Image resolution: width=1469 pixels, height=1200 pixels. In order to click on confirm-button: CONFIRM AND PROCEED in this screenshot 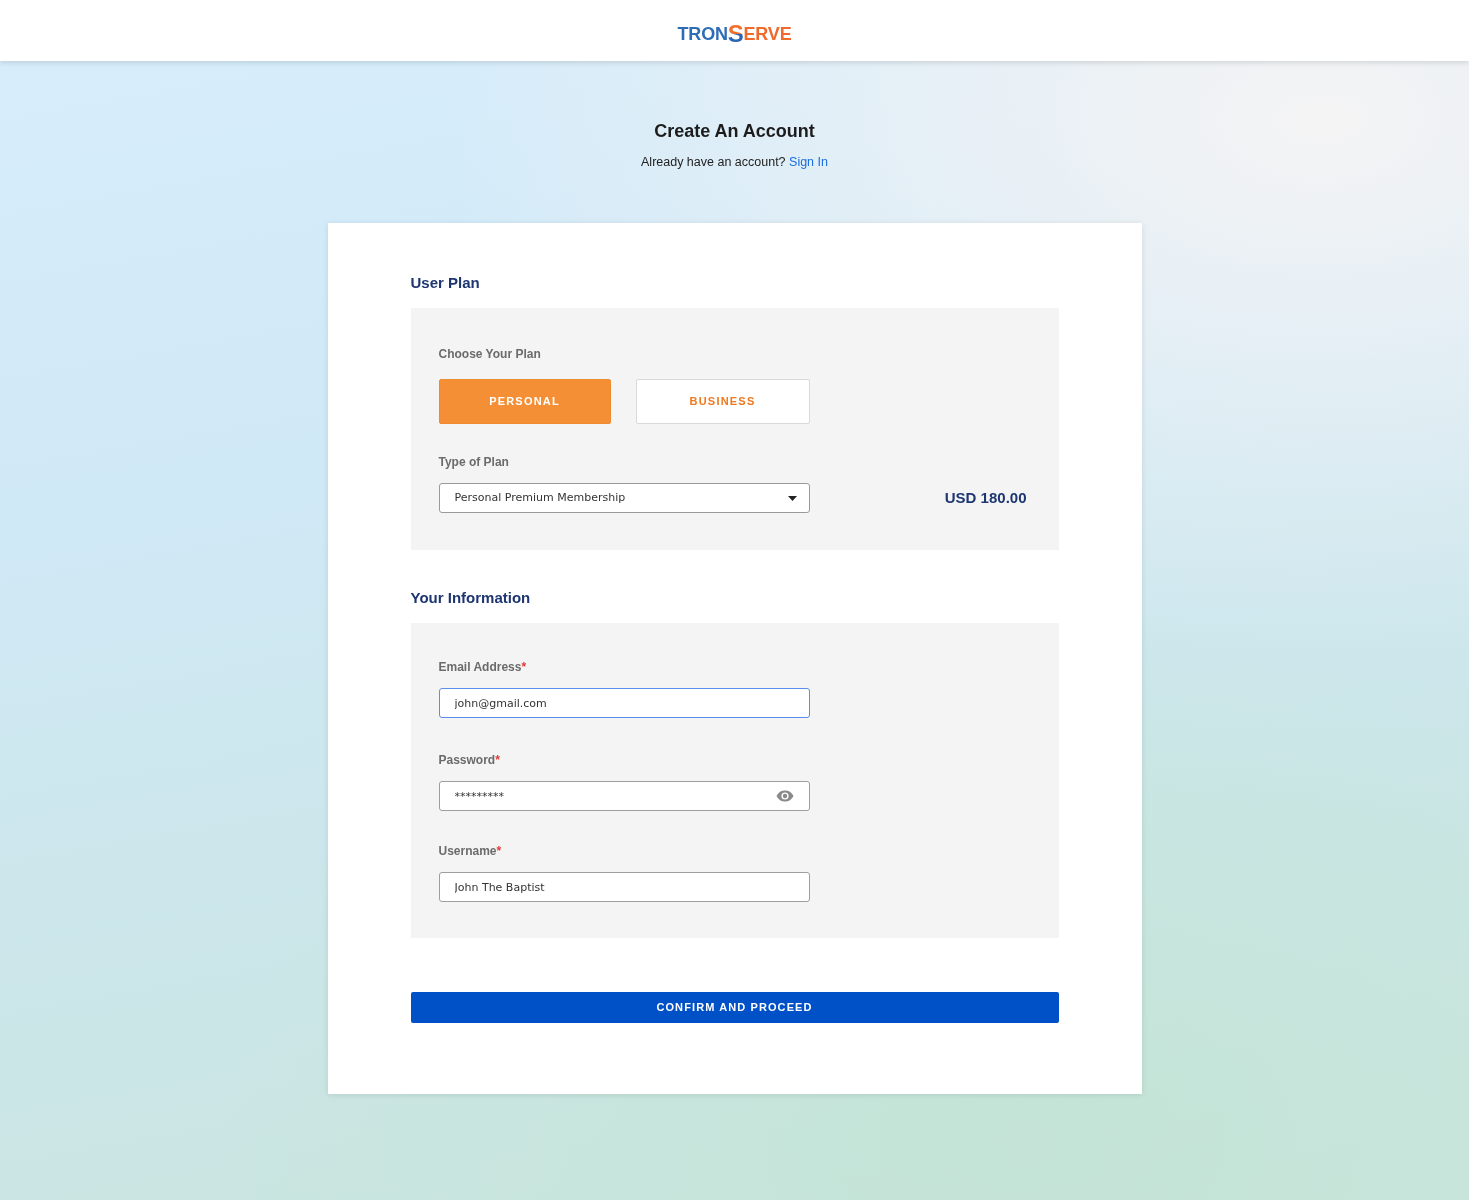, I will do `click(734, 1007)`.